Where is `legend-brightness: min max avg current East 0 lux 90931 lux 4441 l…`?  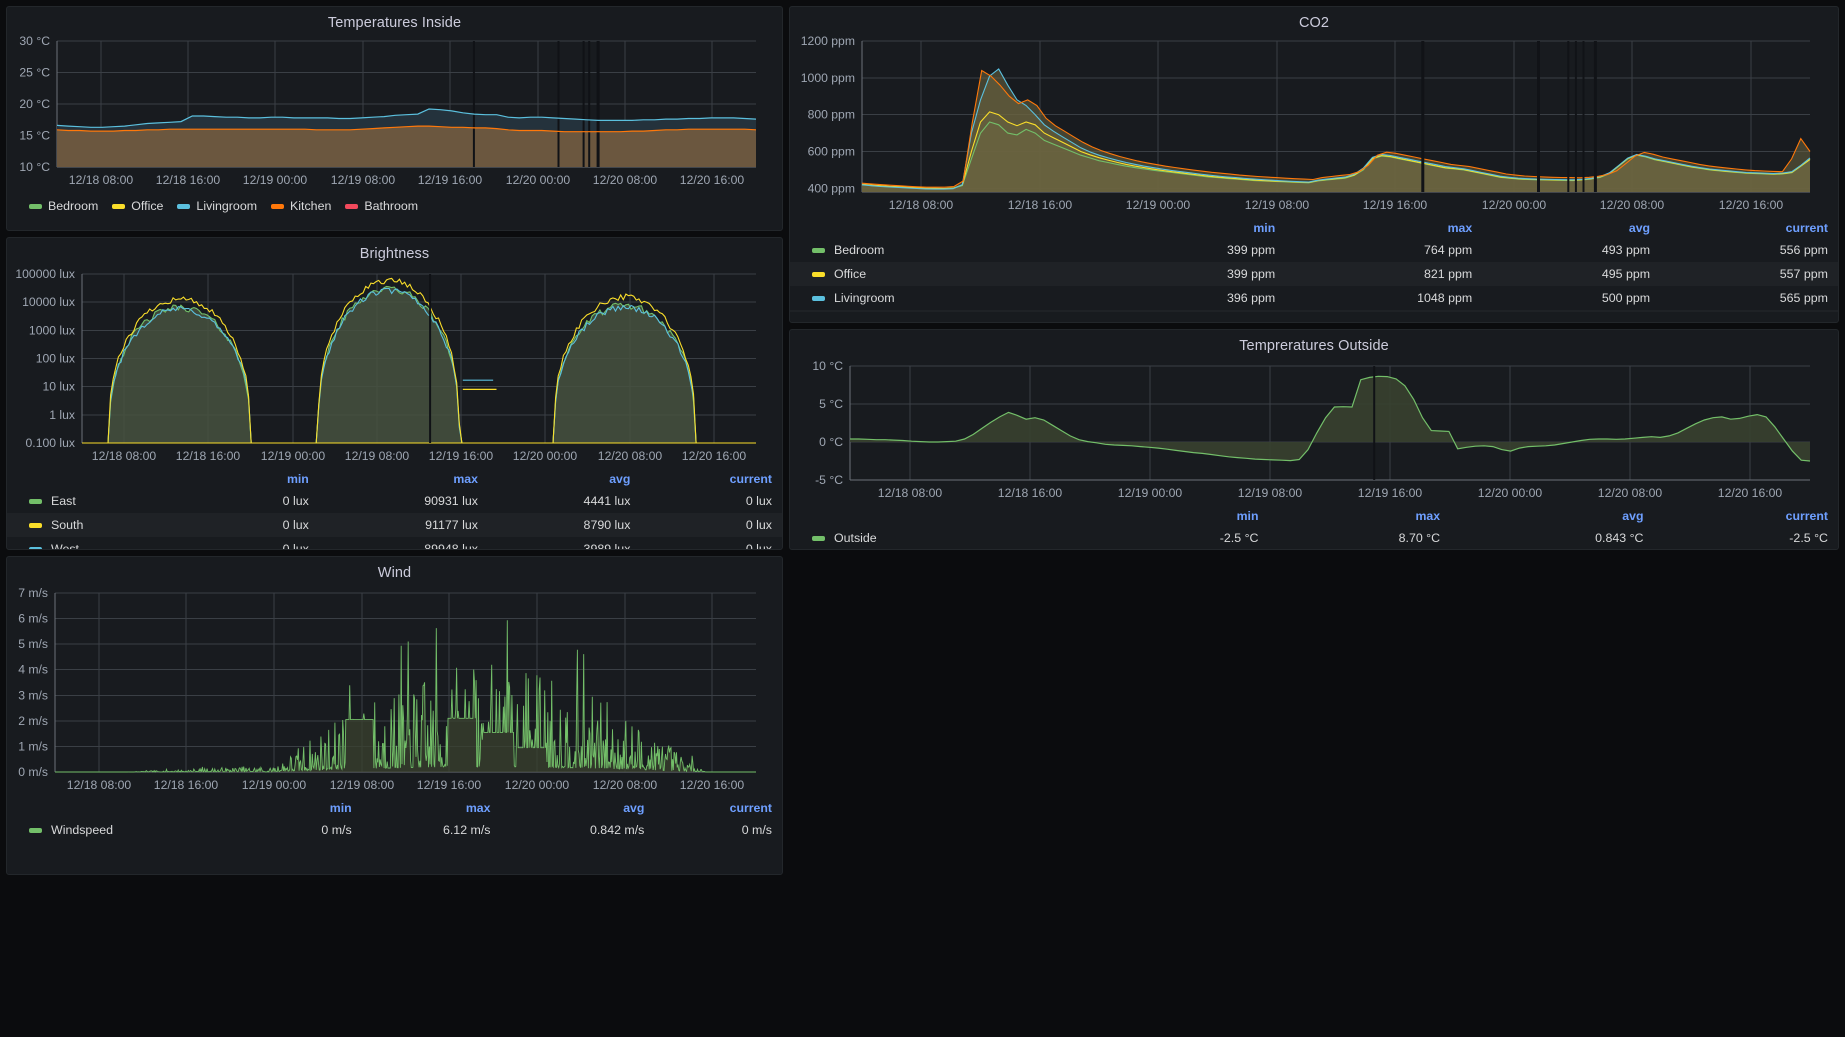
legend-brightness: min max avg current East 0 lux 90931 lux 4441 l… is located at coordinates (394, 509).